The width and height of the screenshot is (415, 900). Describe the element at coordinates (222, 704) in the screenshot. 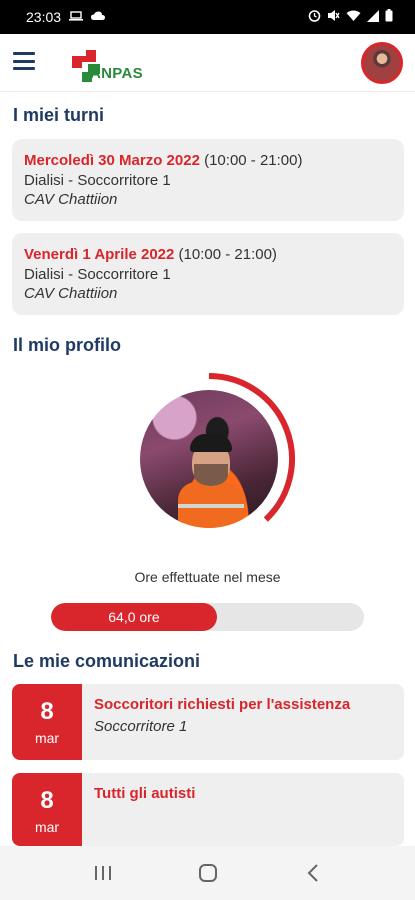

I see `message-title: Soccoritori richiesti per l'assistenza` at that location.